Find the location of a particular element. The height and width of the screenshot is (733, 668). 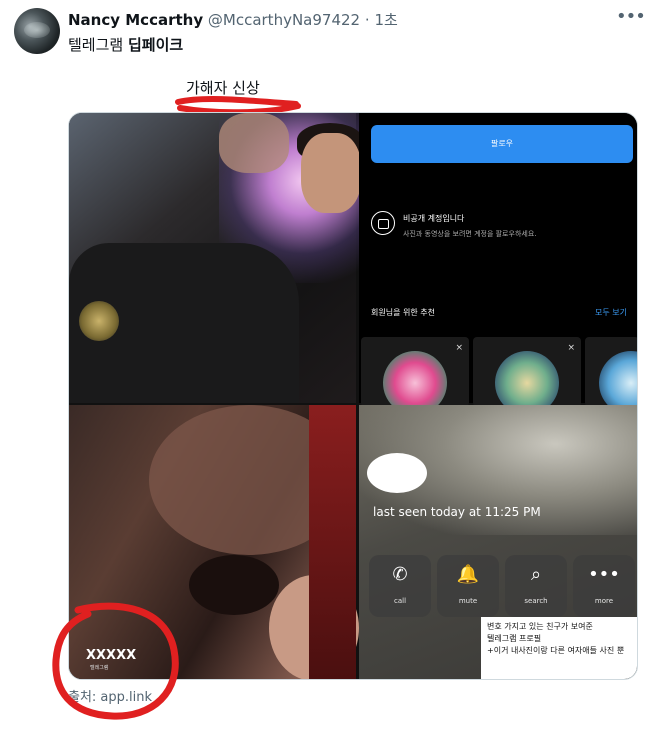

tweet-header: Nancy Mccarthy @MccarthyNa97422 · 1초 is located at coordinates (233, 19).